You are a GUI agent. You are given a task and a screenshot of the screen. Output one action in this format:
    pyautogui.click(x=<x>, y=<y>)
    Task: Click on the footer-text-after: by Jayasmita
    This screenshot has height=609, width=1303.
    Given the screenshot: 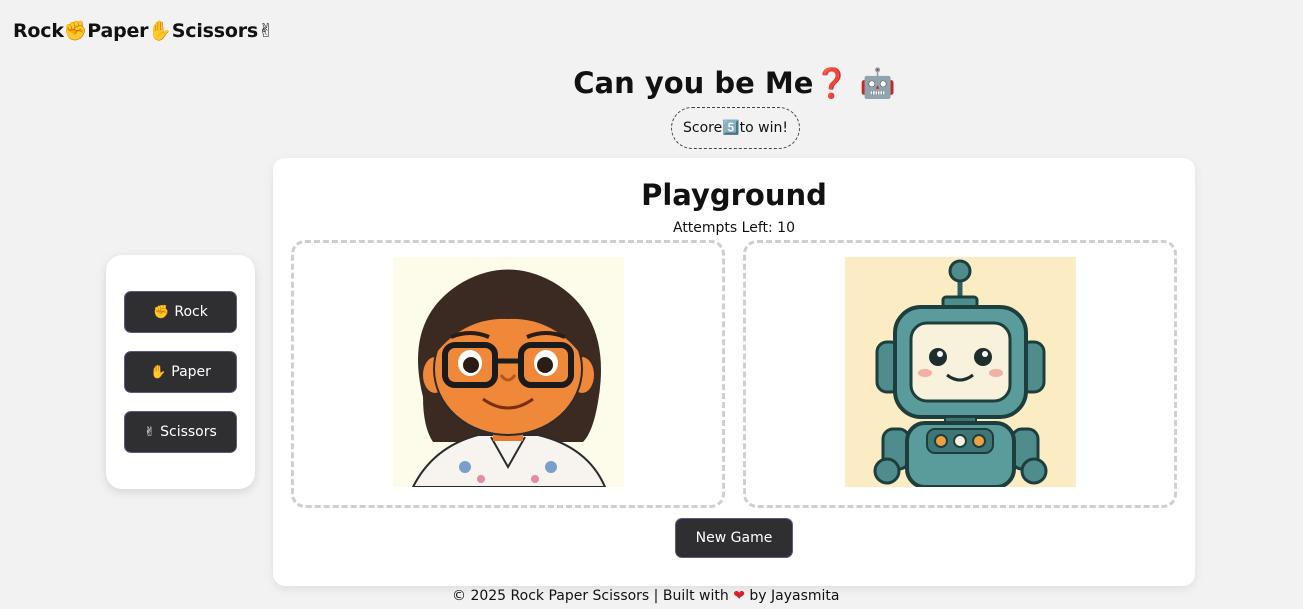 What is the action you would take?
    pyautogui.click(x=794, y=596)
    